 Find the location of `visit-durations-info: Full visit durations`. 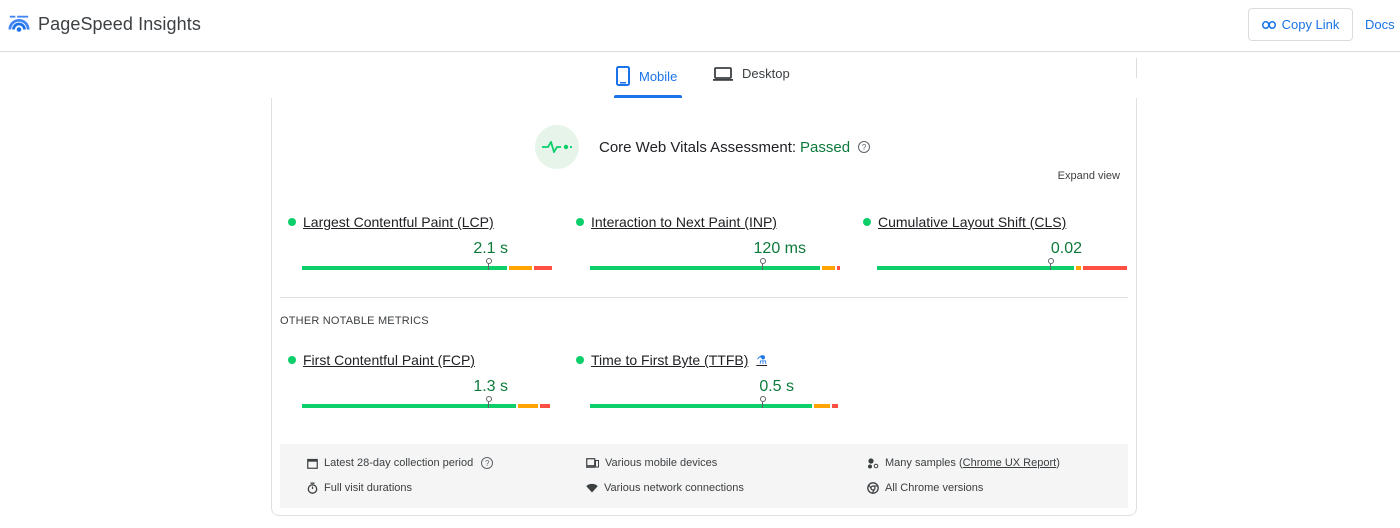

visit-durations-info: Full visit durations is located at coordinates (359, 488).